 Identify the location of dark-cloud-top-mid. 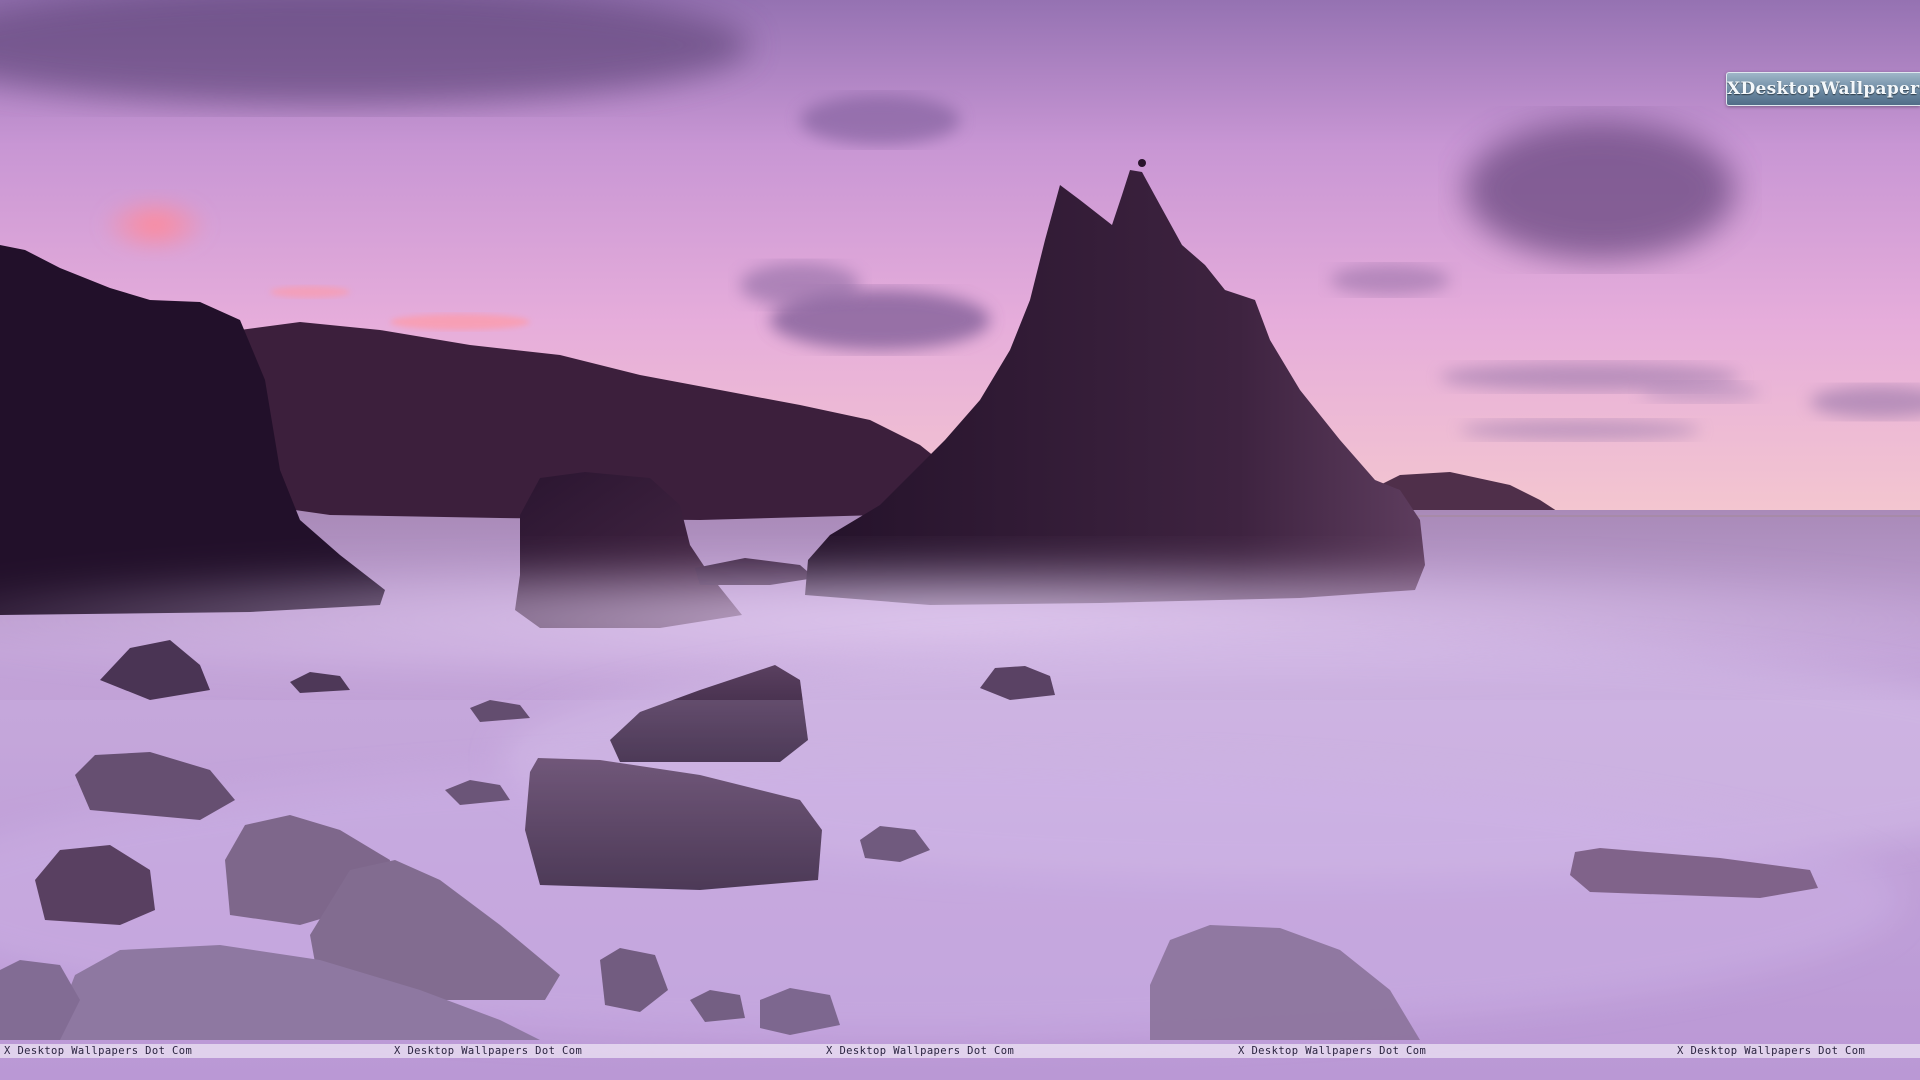
(880, 120).